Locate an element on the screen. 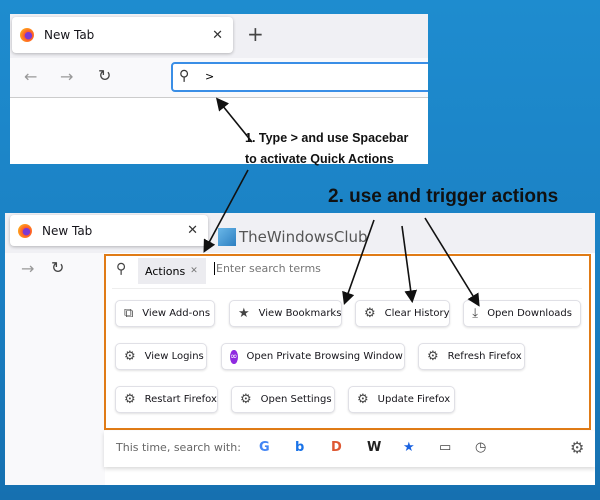 This screenshot has width=600, height=500. arrow-to-urlbar is located at coordinates (234, 120).